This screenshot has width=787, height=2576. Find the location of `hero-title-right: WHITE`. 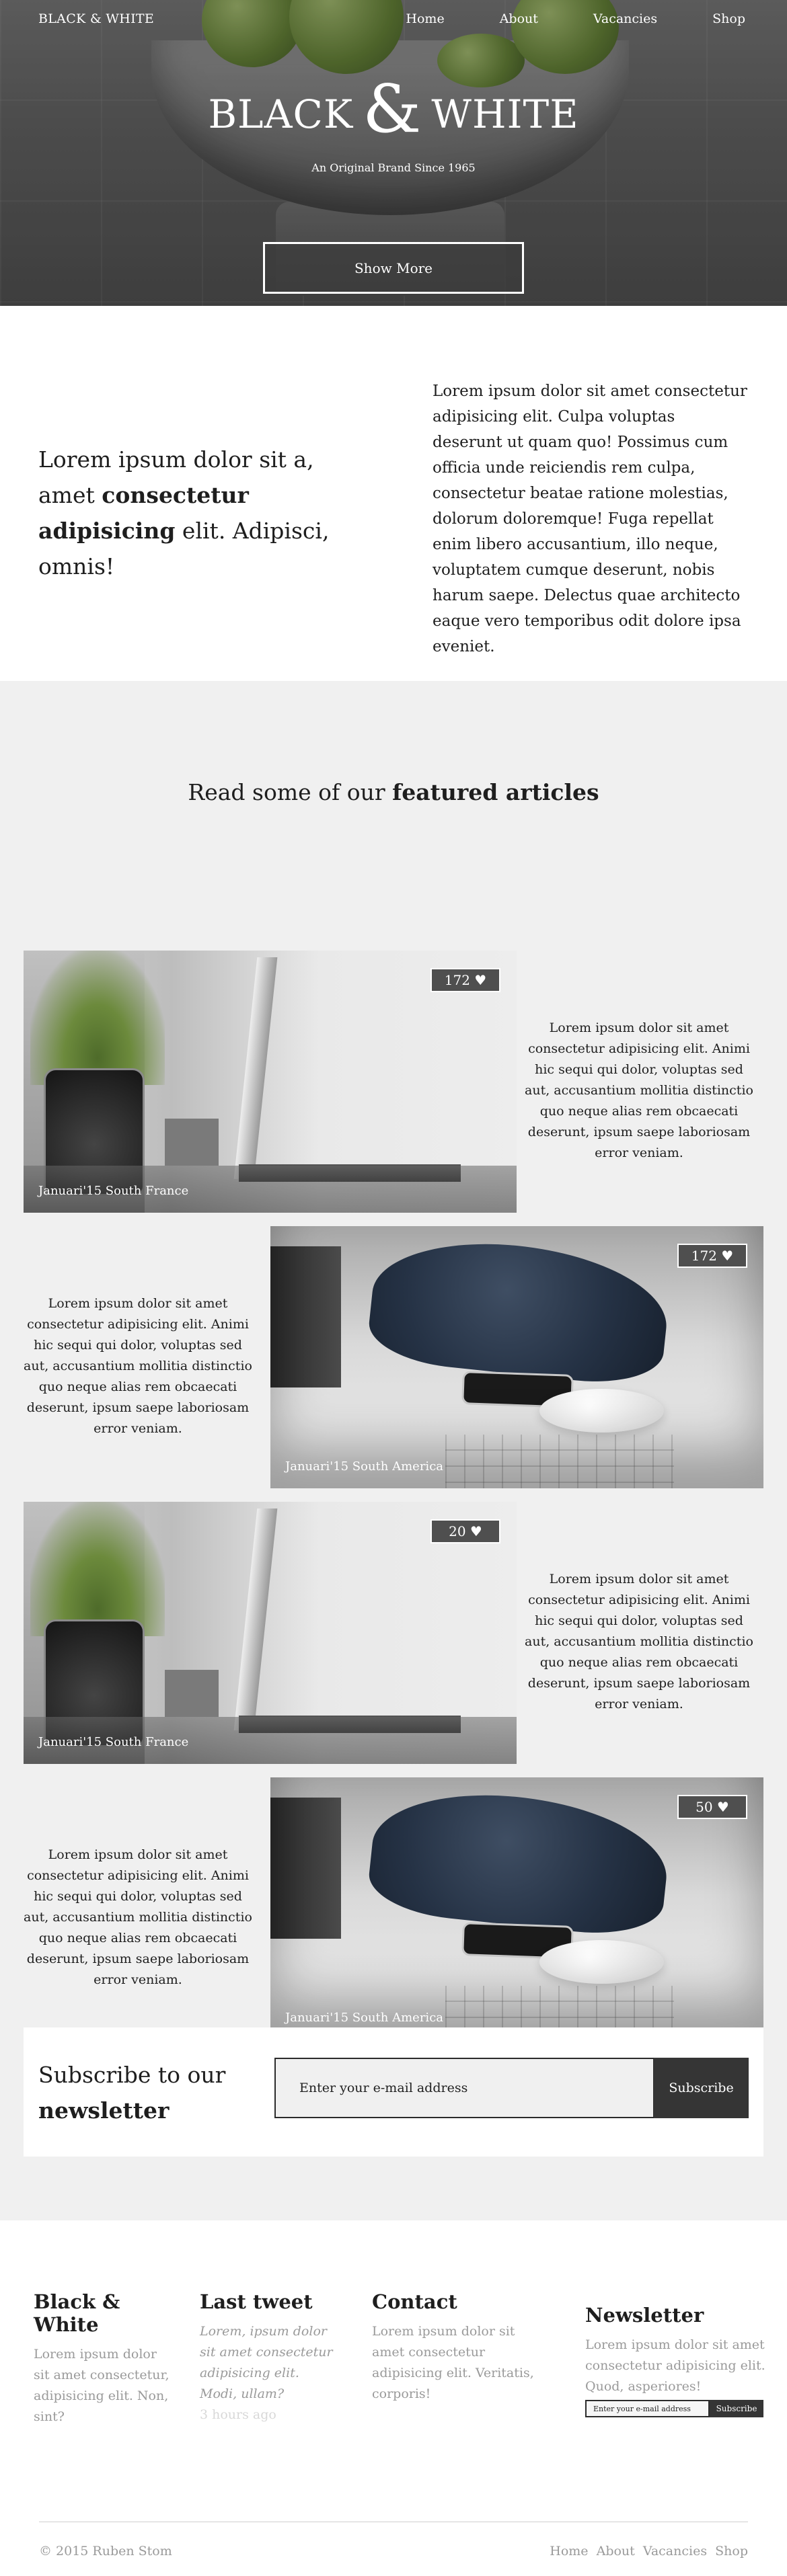

hero-title-right: WHITE is located at coordinates (505, 114).